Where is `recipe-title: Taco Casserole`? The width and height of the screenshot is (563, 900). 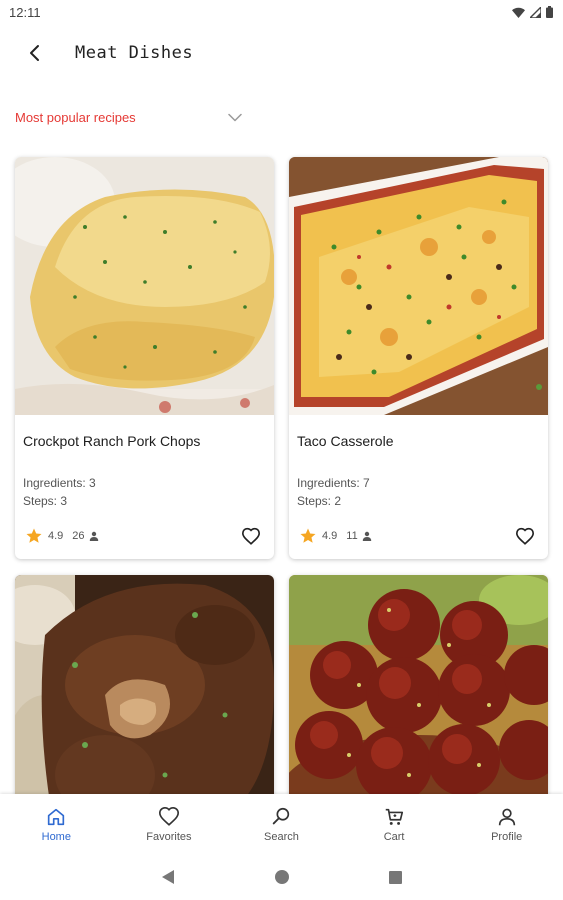 recipe-title: Taco Casserole is located at coordinates (345, 441).